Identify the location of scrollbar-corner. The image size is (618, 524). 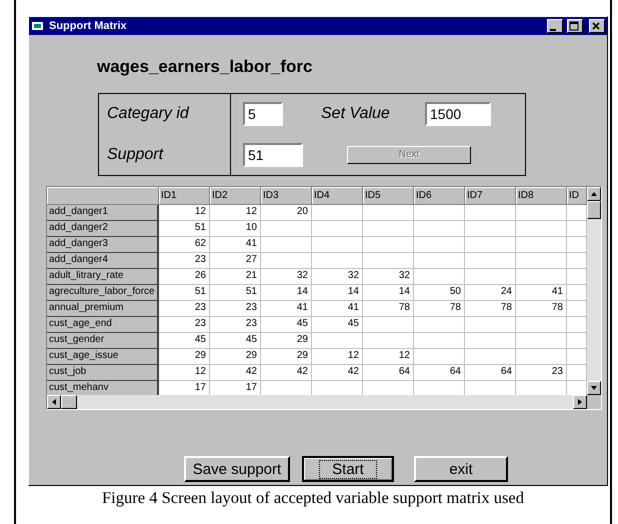
(594, 402).